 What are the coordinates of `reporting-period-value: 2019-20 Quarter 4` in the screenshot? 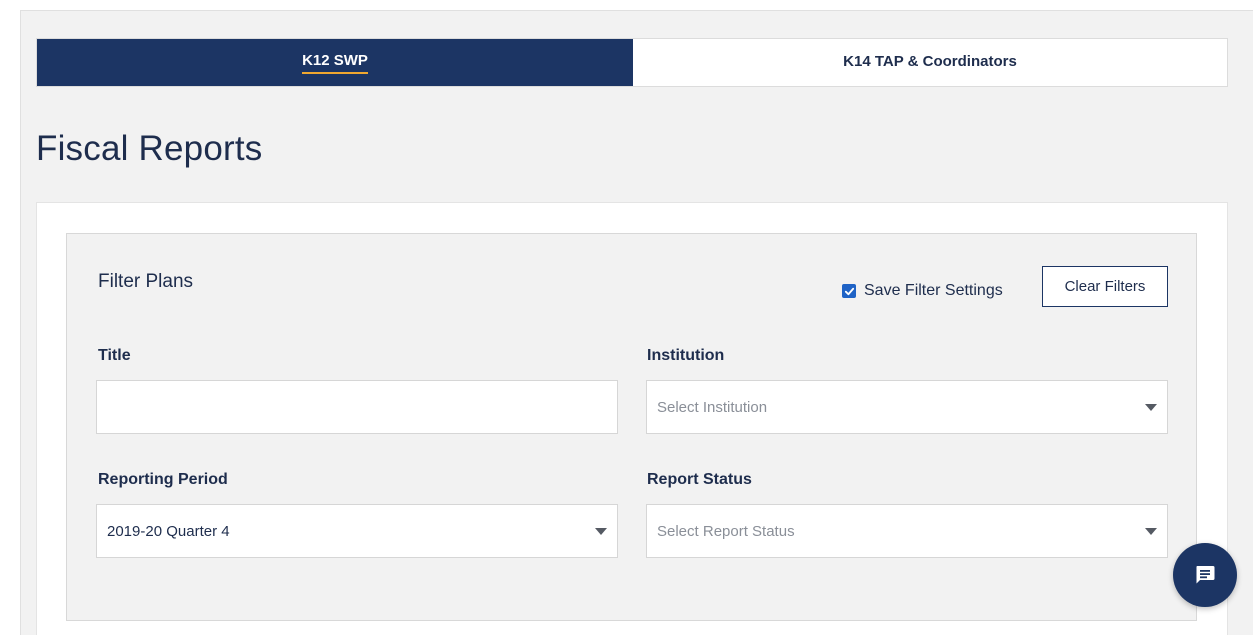 It's located at (168, 531).